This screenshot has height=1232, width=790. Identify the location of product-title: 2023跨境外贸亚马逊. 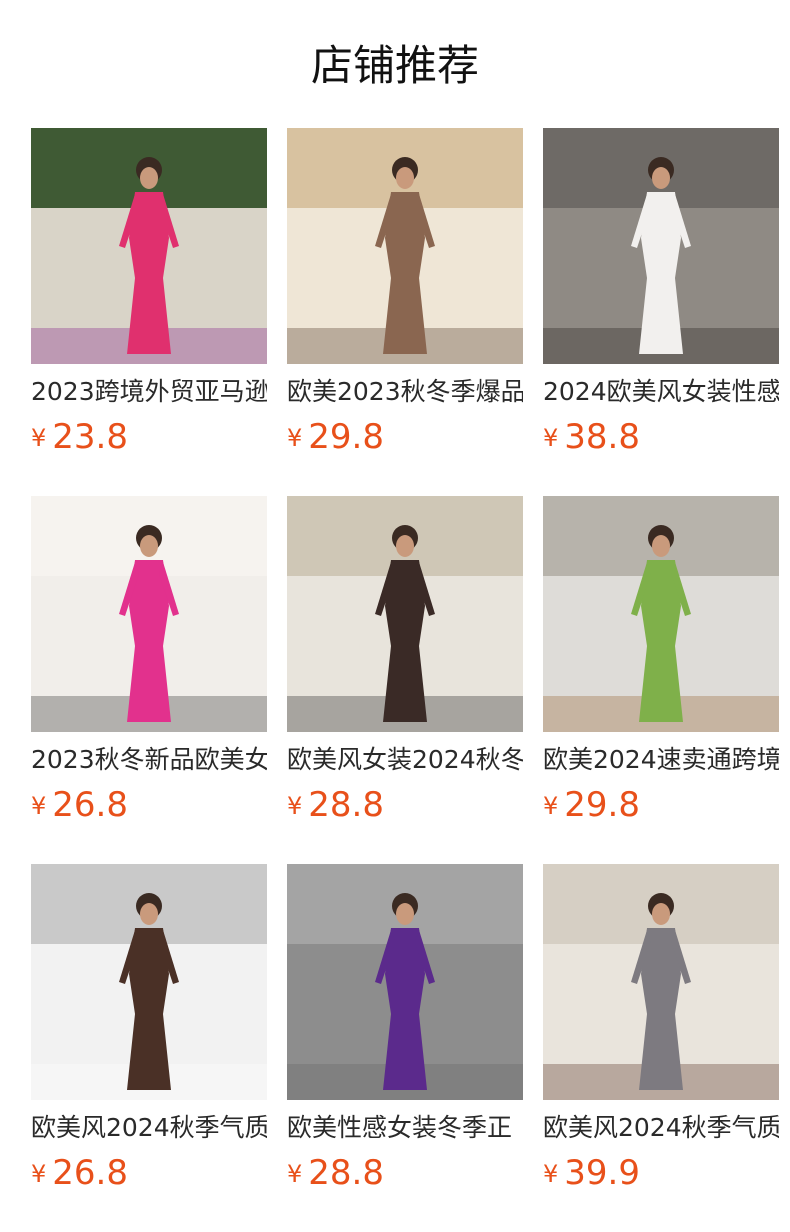
(149, 392).